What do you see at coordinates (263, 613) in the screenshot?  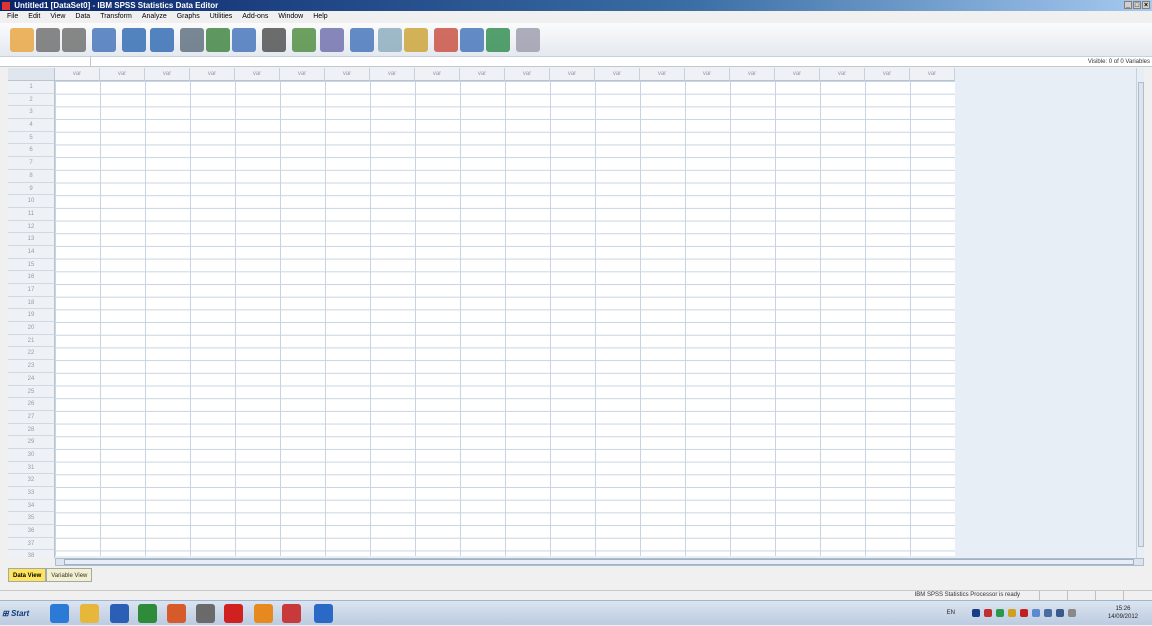 I see `outlook-icon` at bounding box center [263, 613].